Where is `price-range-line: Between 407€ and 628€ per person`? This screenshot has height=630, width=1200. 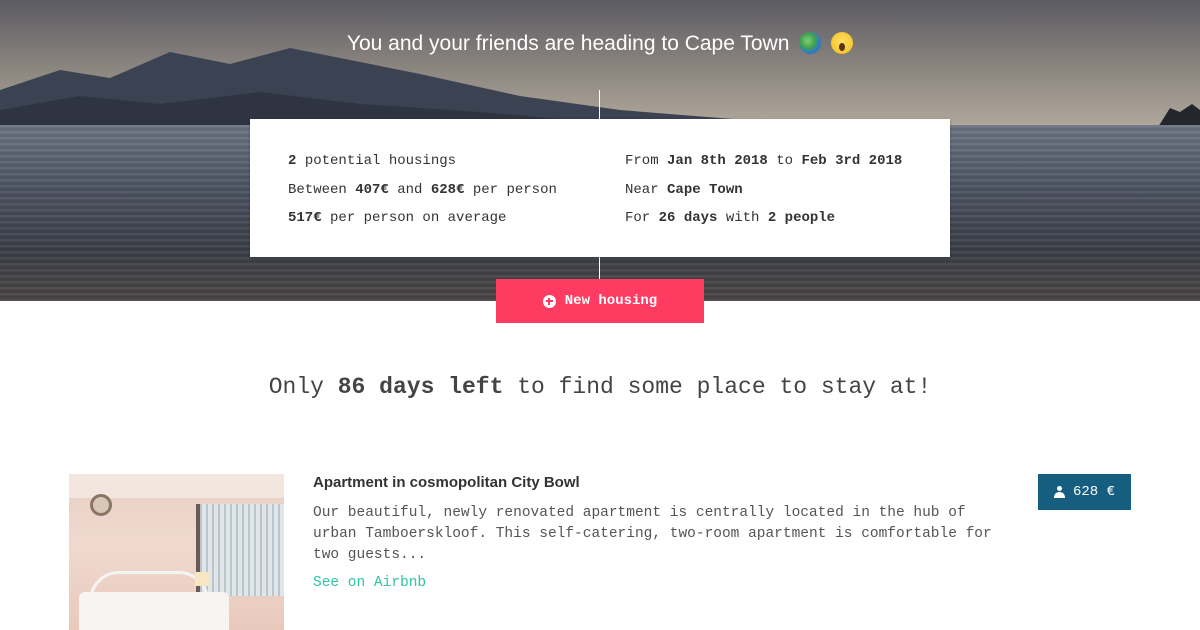
price-range-line: Between 407€ and 628€ per person is located at coordinates (422, 194).